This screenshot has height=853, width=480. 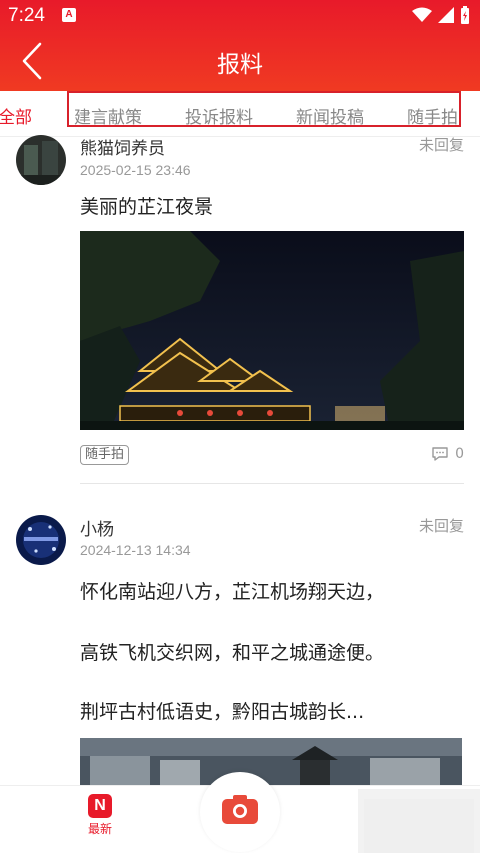 I want to click on post-time: 2025-02-15 23:46, so click(x=135, y=170).